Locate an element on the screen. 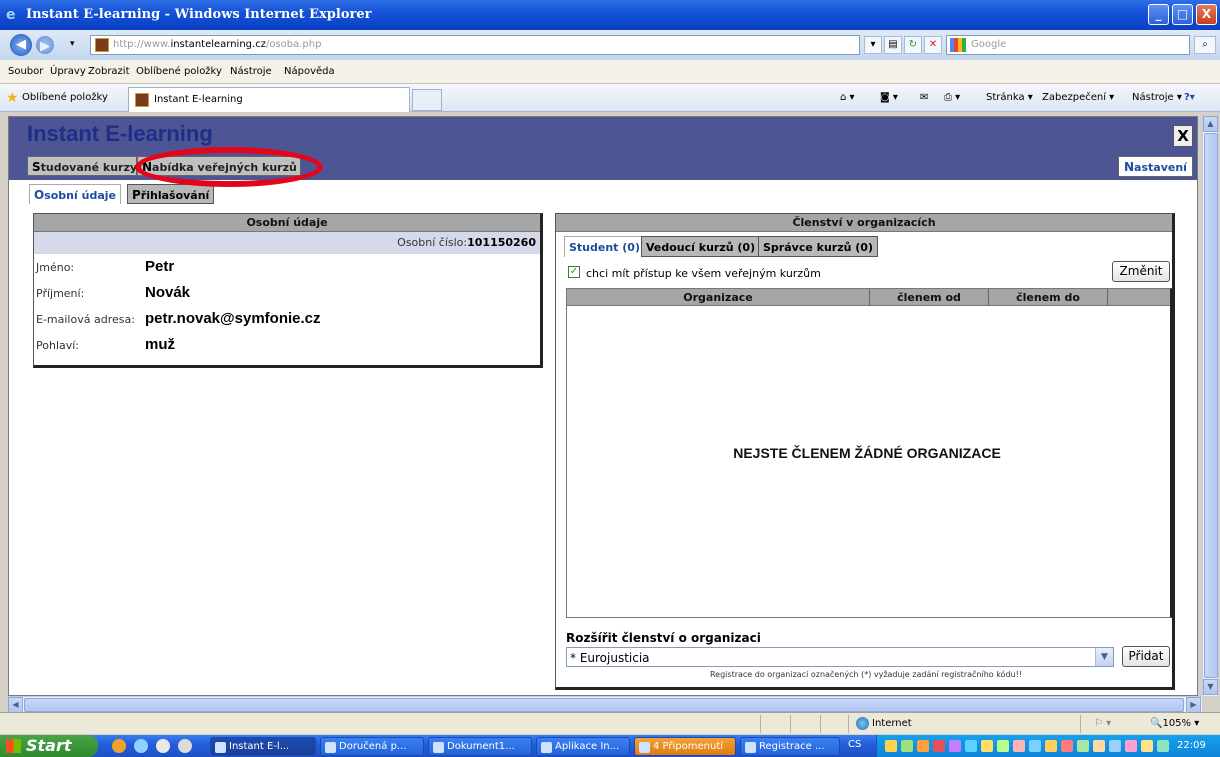 This screenshot has width=1220, height=757. new-tab-button is located at coordinates (427, 100).